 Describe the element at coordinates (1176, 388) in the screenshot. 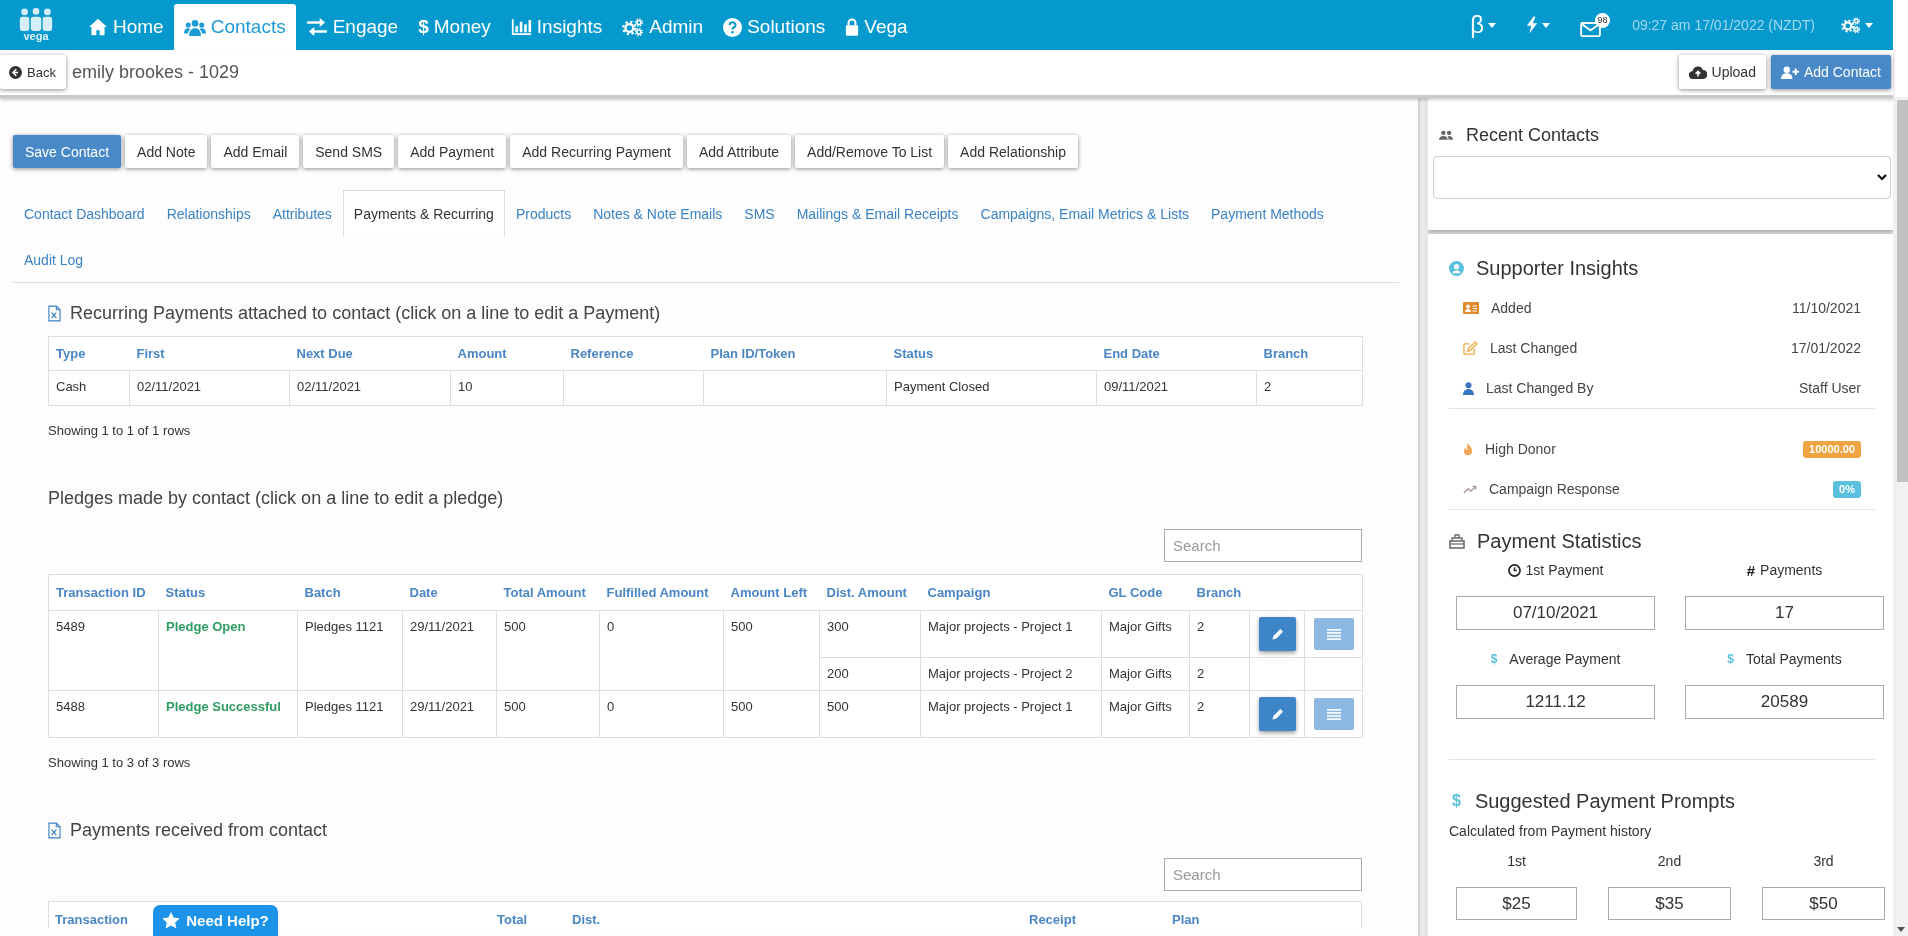

I see `table-cell: 09/11/2021` at that location.